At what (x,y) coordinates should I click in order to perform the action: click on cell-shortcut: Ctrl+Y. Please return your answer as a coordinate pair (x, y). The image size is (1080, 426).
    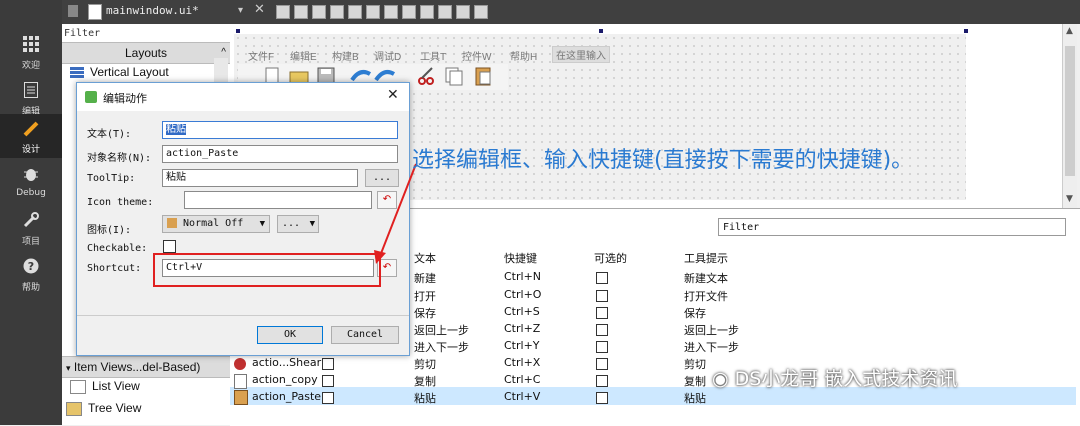
    Looking at the image, I should click on (522, 345).